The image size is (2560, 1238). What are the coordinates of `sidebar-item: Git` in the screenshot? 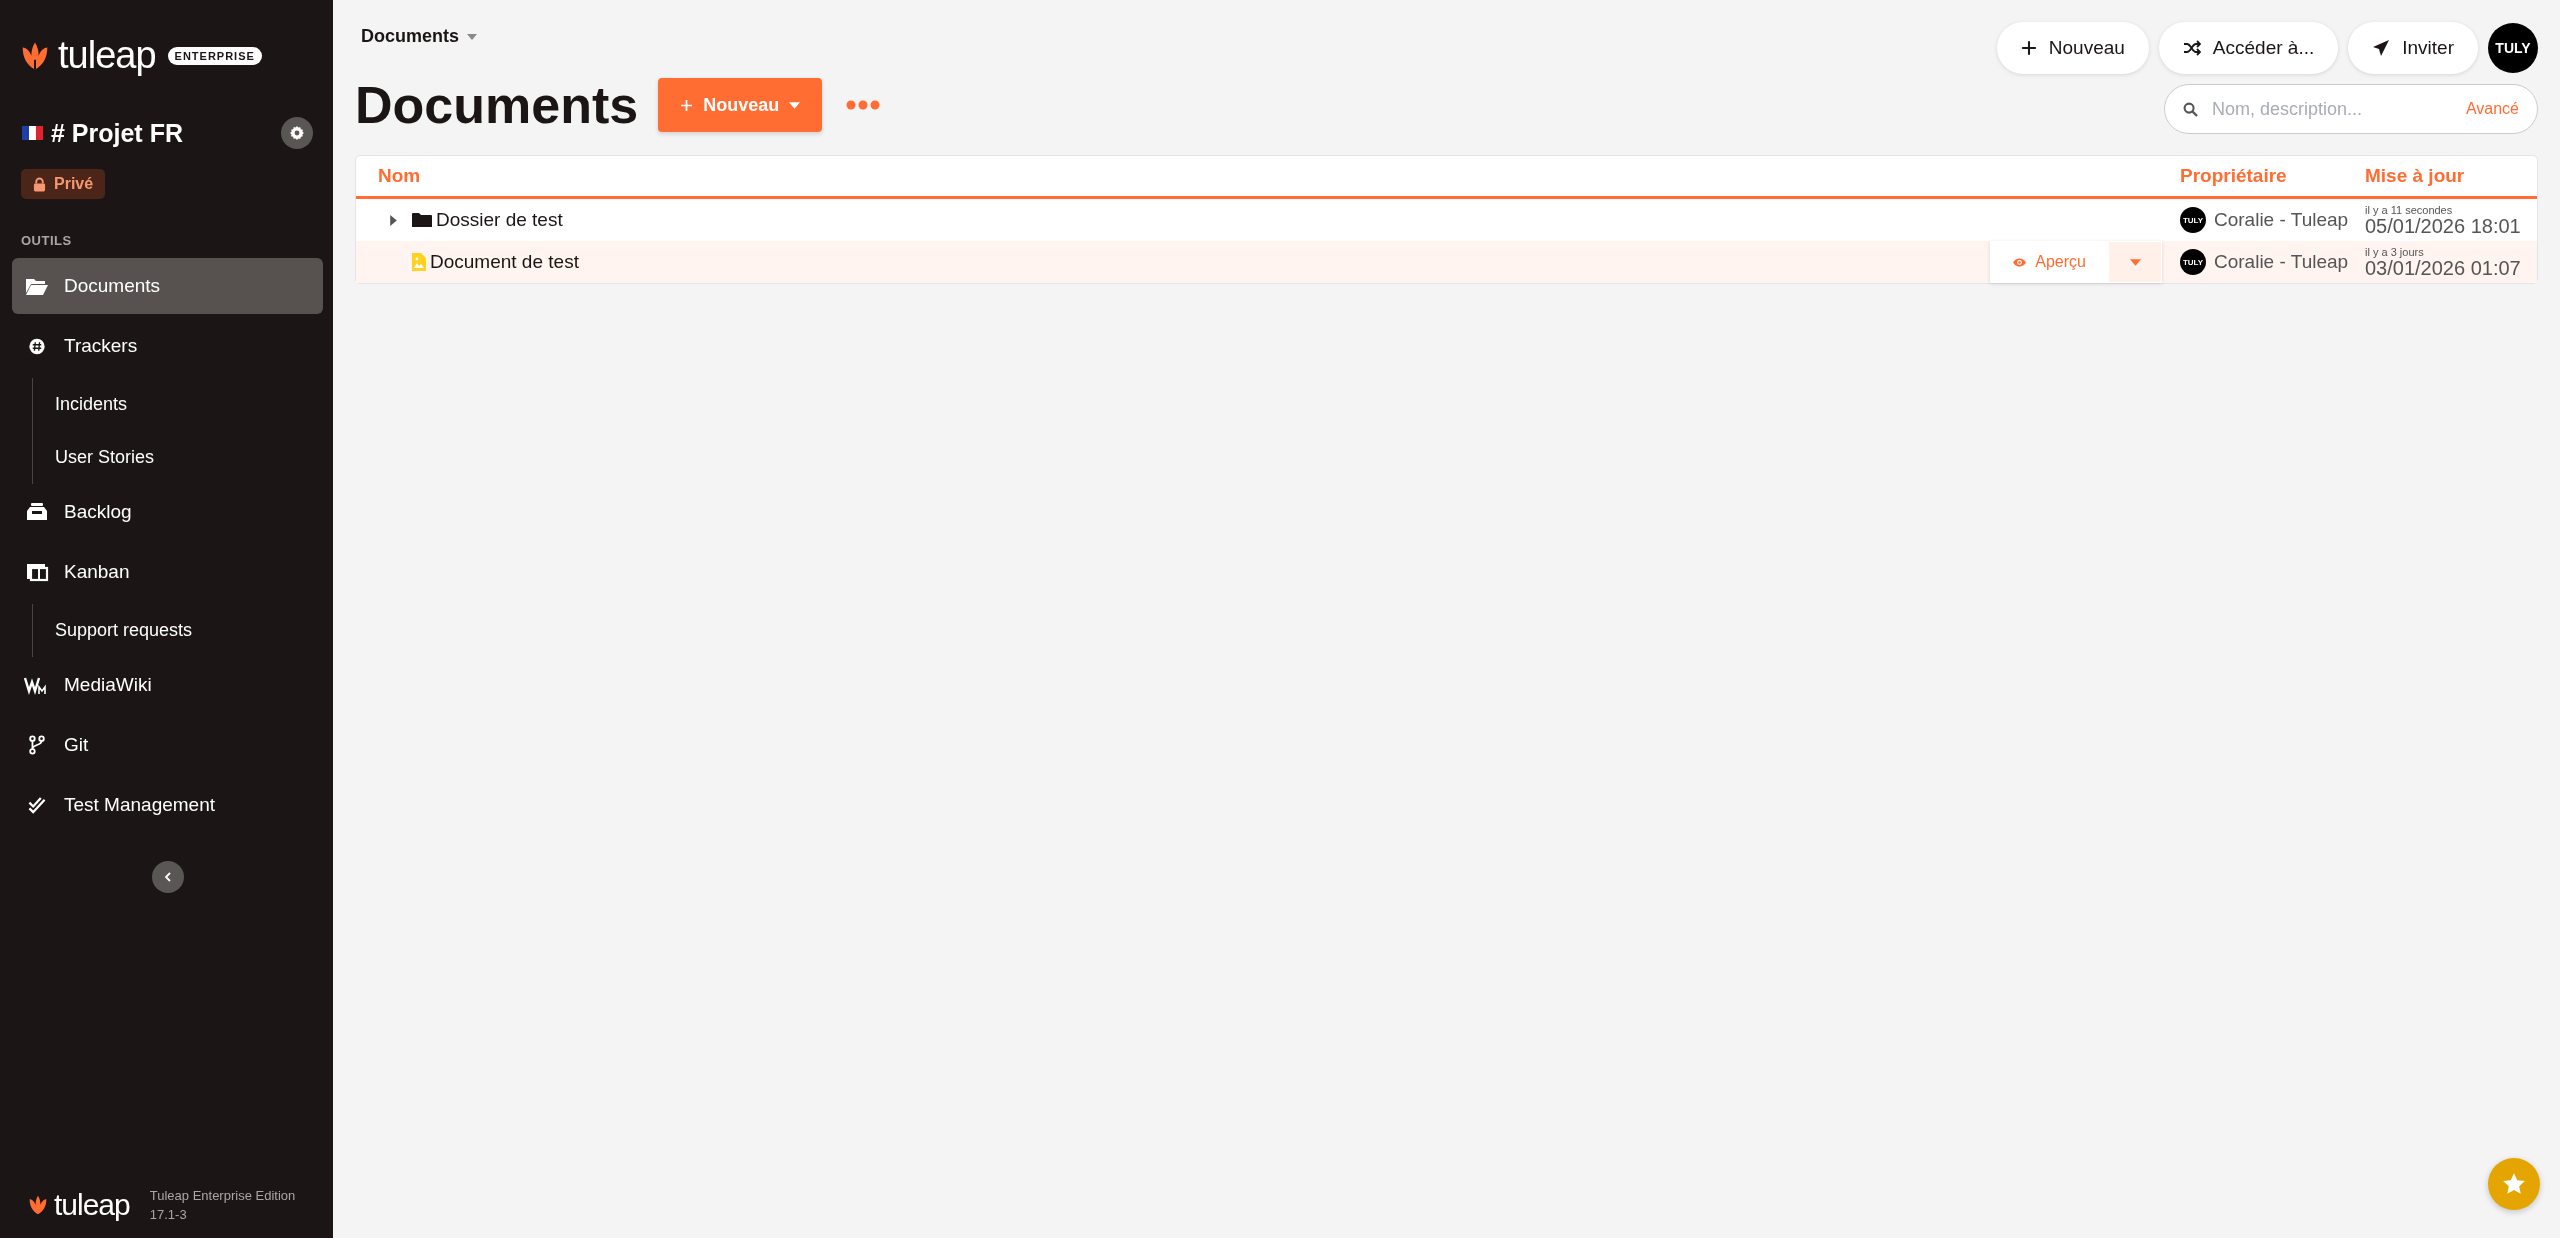 It's located at (167, 745).